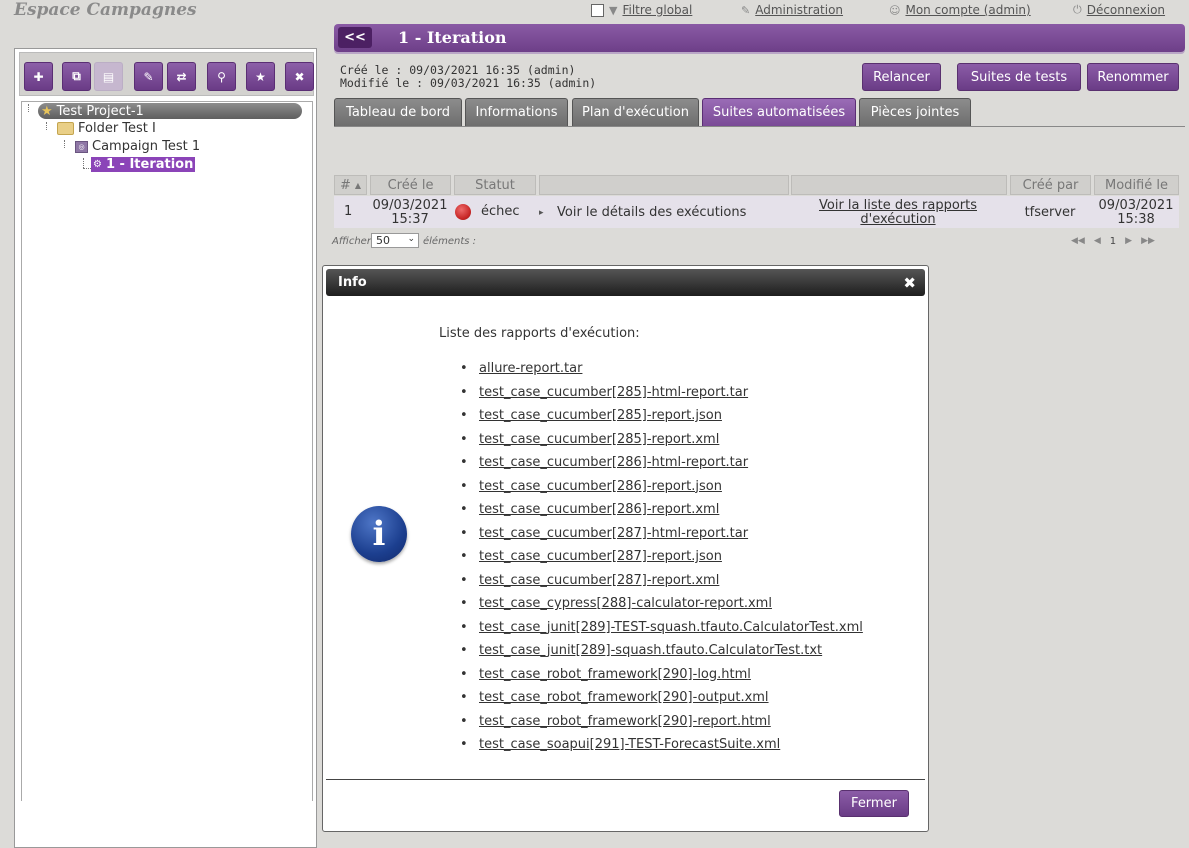  I want to click on move-arrows-icon: ⇄, so click(181, 76).